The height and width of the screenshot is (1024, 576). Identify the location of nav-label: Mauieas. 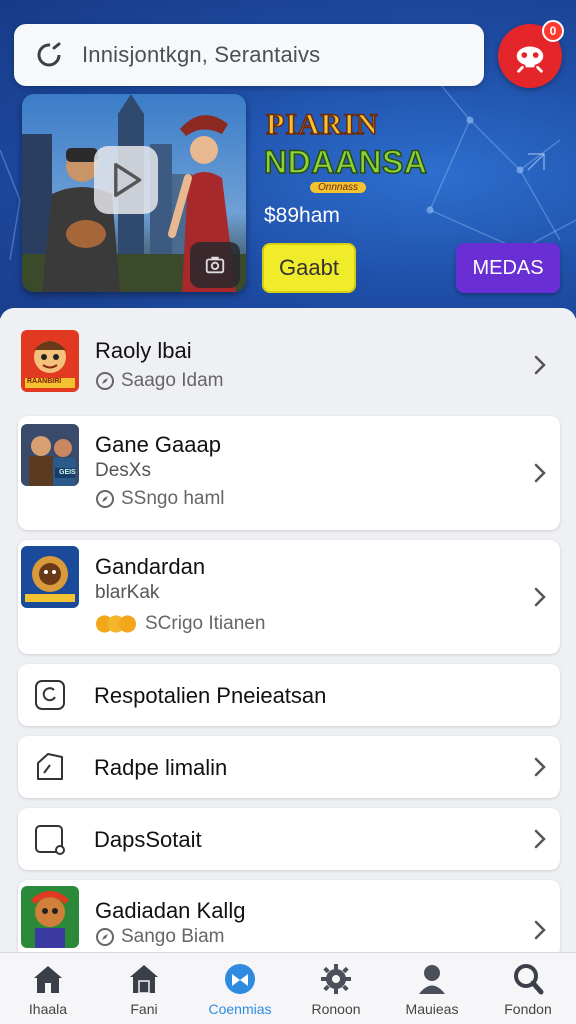
(432, 1009).